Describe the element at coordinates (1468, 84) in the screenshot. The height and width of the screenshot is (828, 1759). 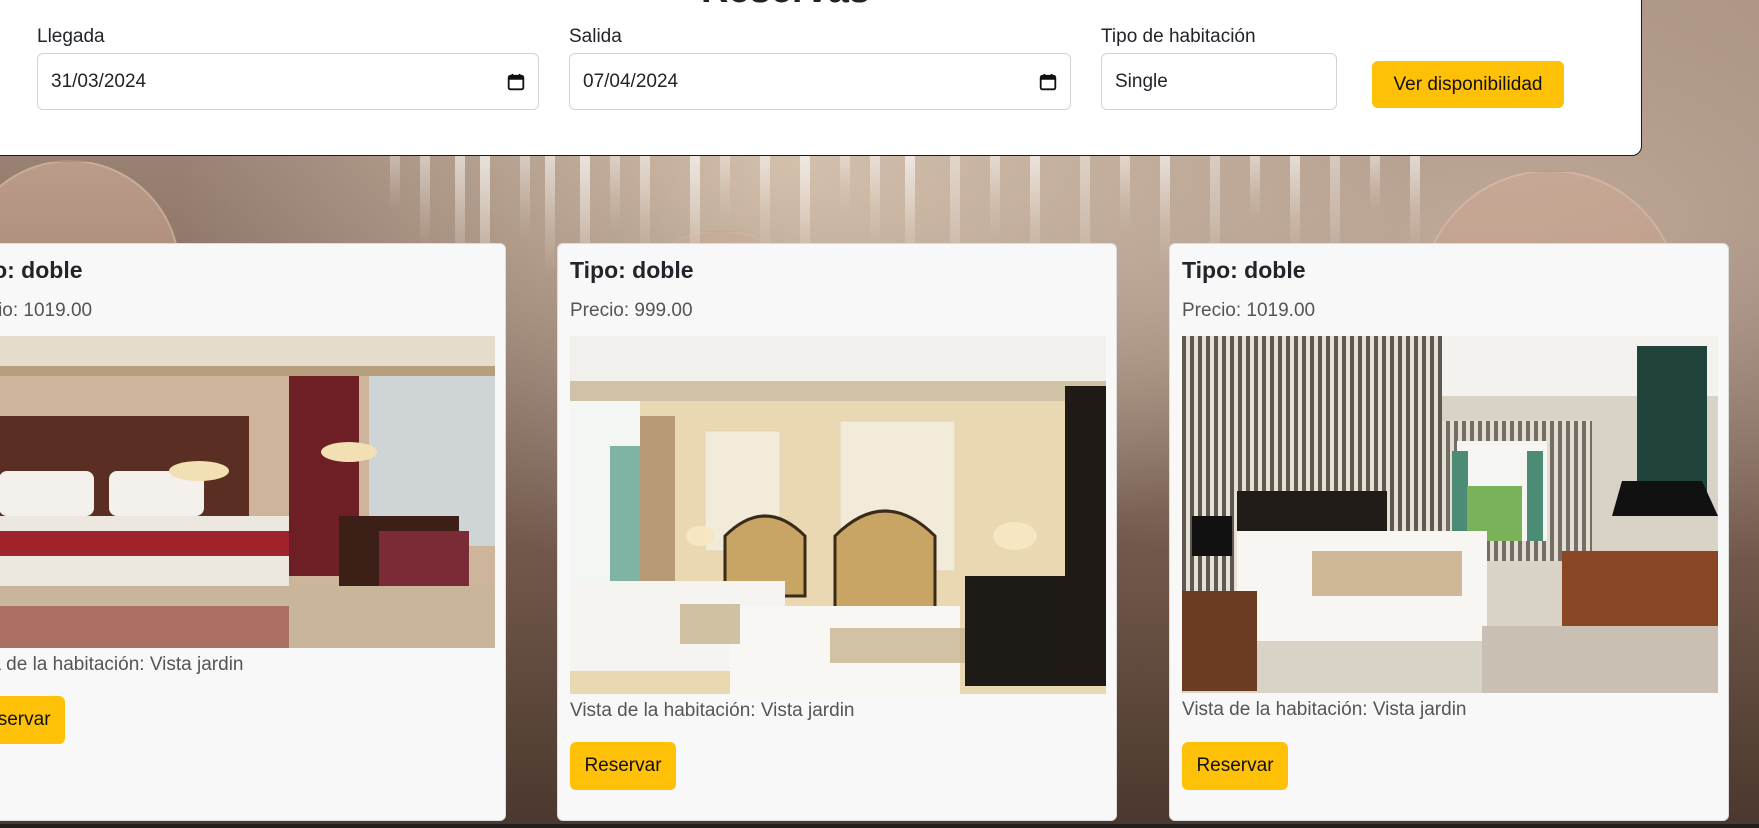
I see `check-availability-button: Ver disponibilidad` at that location.